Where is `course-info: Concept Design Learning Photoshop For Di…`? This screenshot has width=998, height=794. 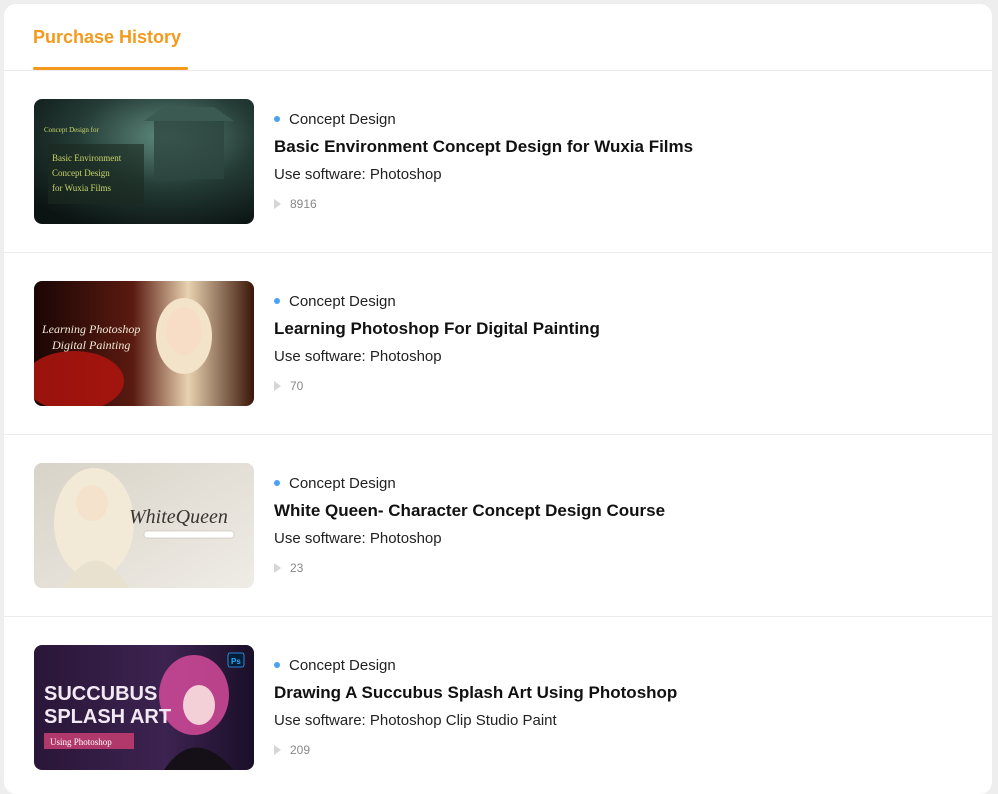
course-info: Concept Design Learning Photoshop For Di… is located at coordinates (437, 342).